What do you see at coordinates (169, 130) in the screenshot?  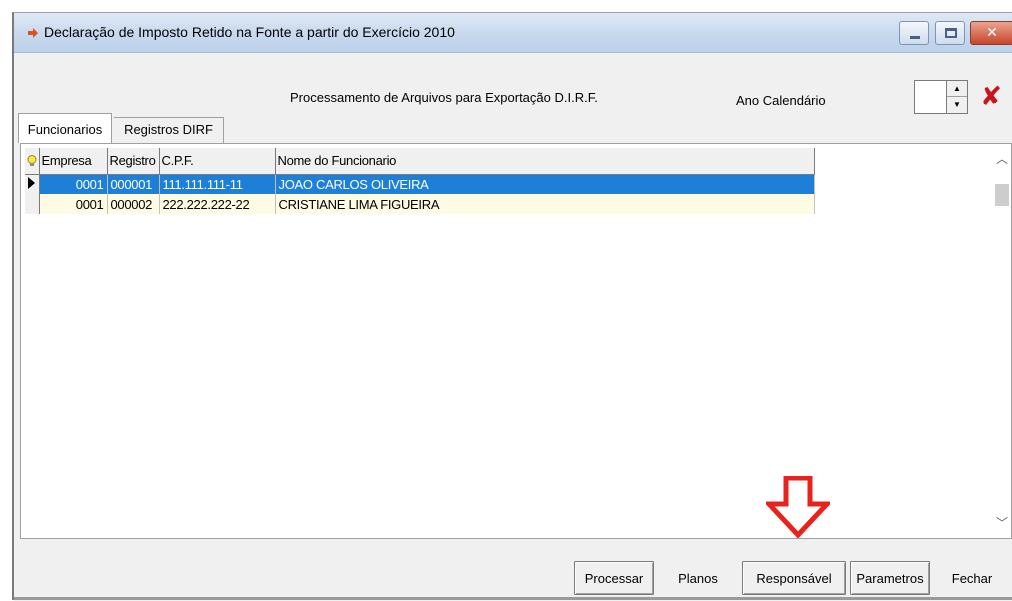 I see `tab-registros-dirf: Registros DIRF` at bounding box center [169, 130].